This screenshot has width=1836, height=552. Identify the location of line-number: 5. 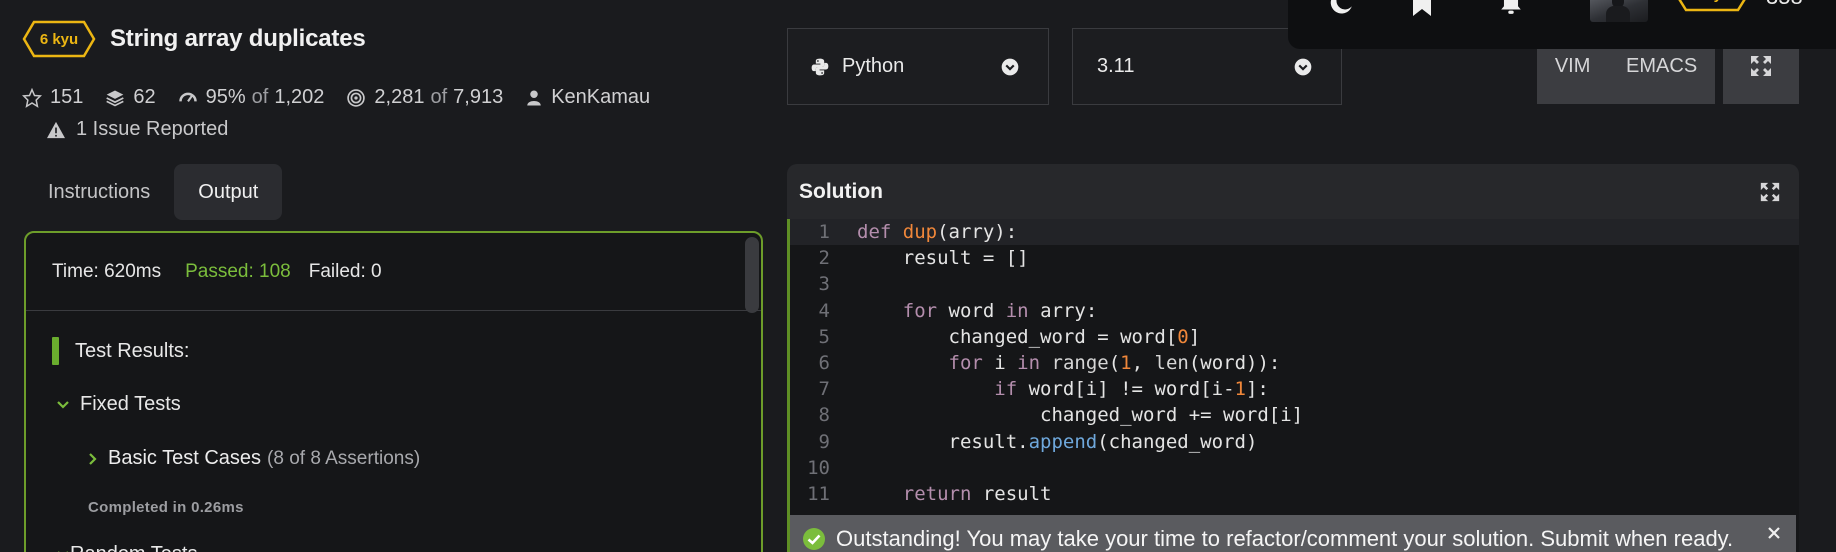
(824, 336).